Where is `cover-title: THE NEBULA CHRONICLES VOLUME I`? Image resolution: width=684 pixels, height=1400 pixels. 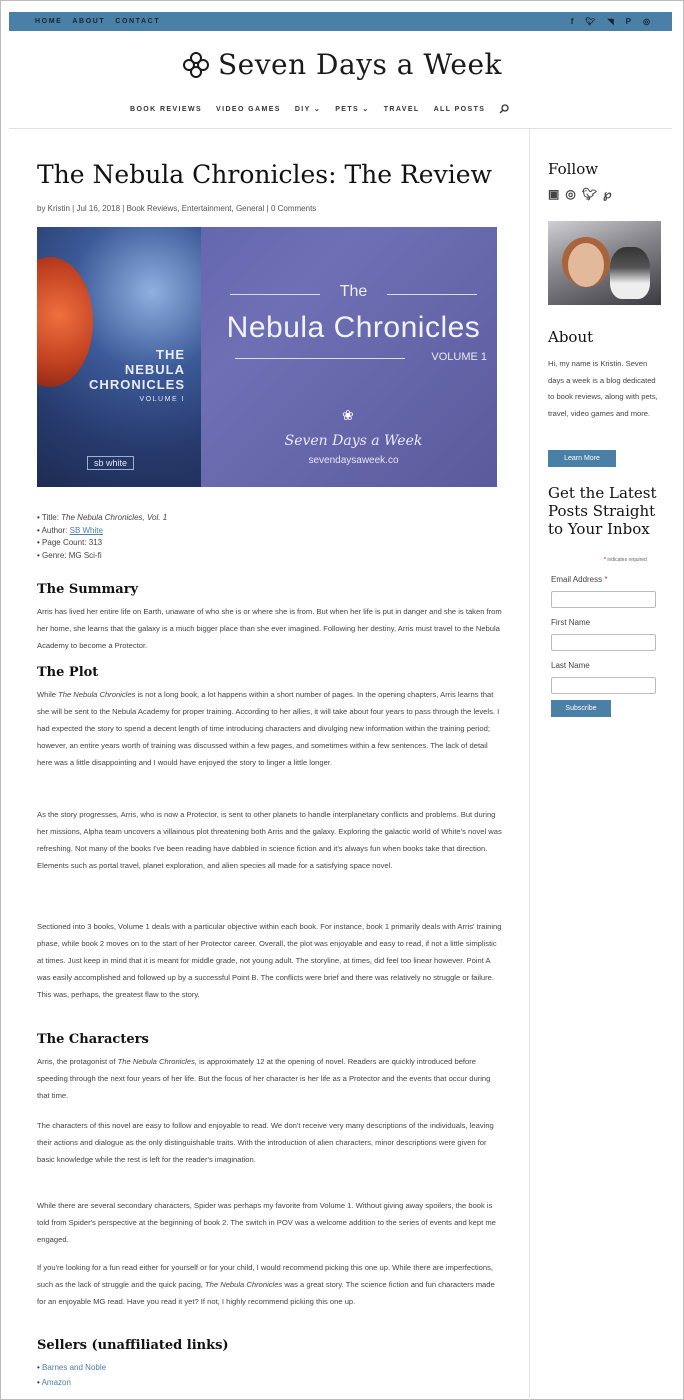
cover-title: THE NEBULA CHRONICLES VOLUME I is located at coordinates (137, 377).